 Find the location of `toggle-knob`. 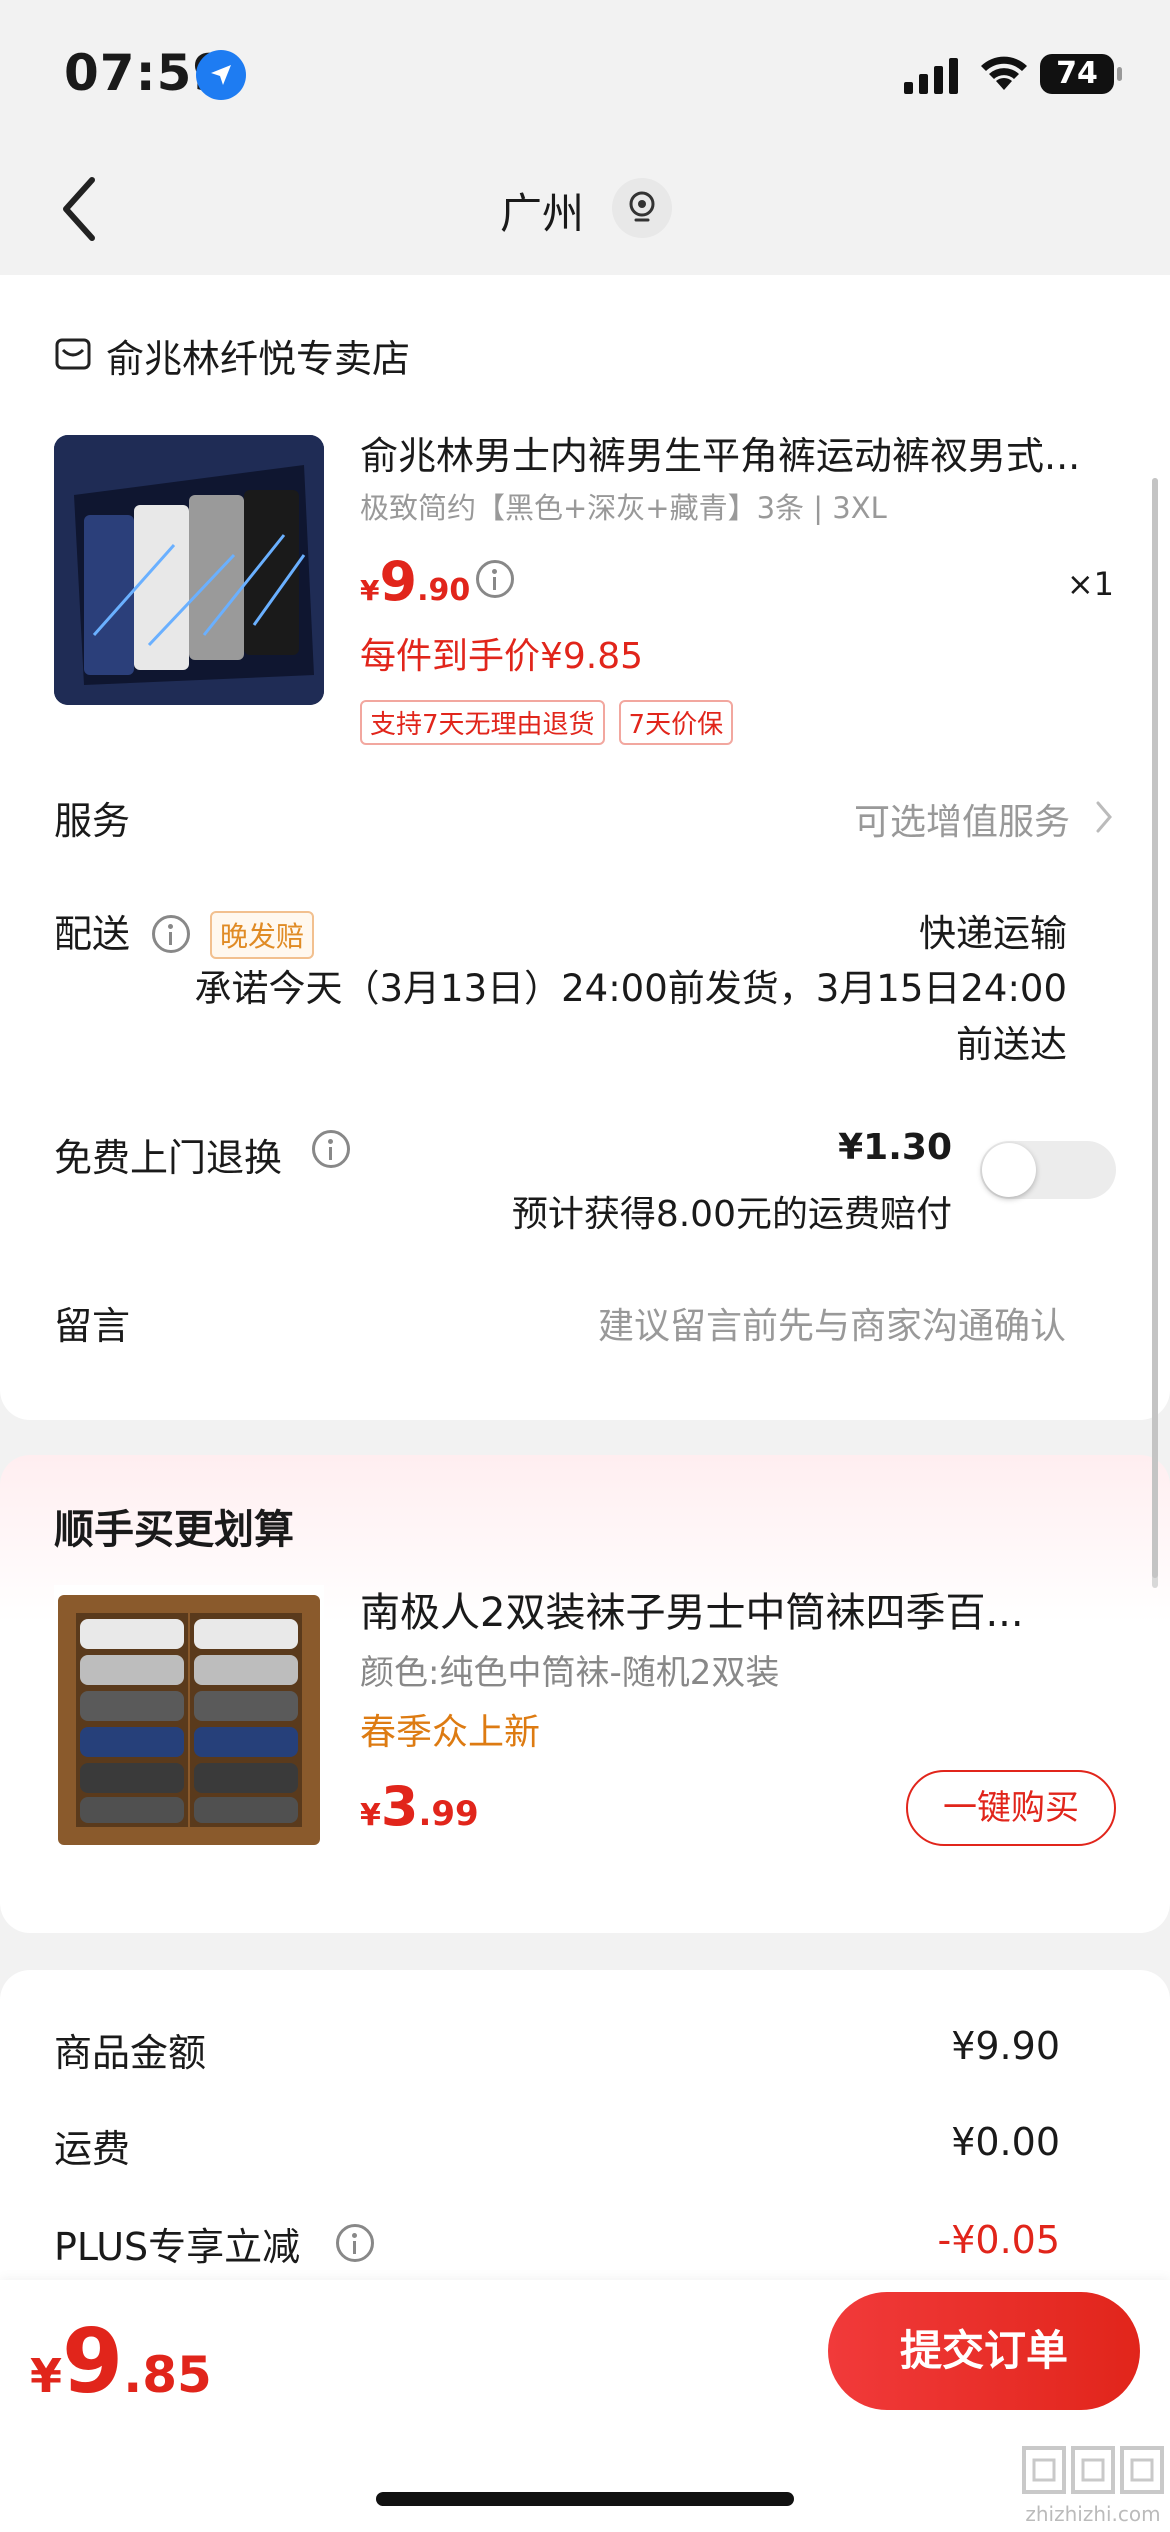

toggle-knob is located at coordinates (1009, 1170).